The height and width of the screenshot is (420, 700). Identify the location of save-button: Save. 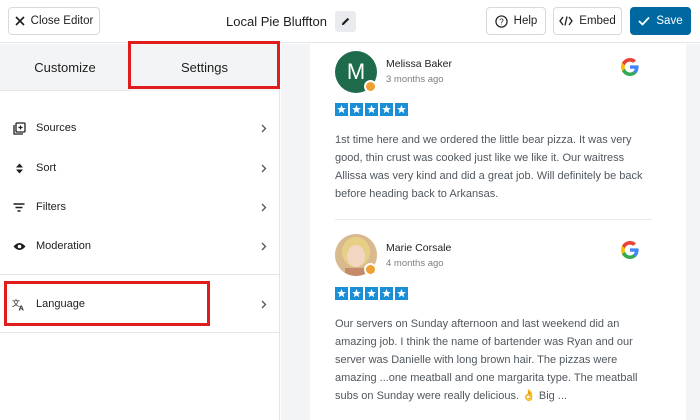
(660, 21).